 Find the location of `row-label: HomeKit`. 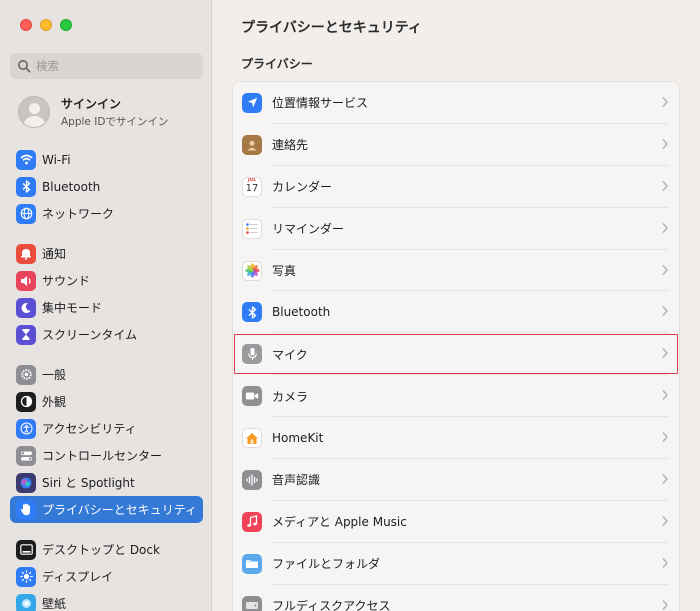

row-label: HomeKit is located at coordinates (298, 438).